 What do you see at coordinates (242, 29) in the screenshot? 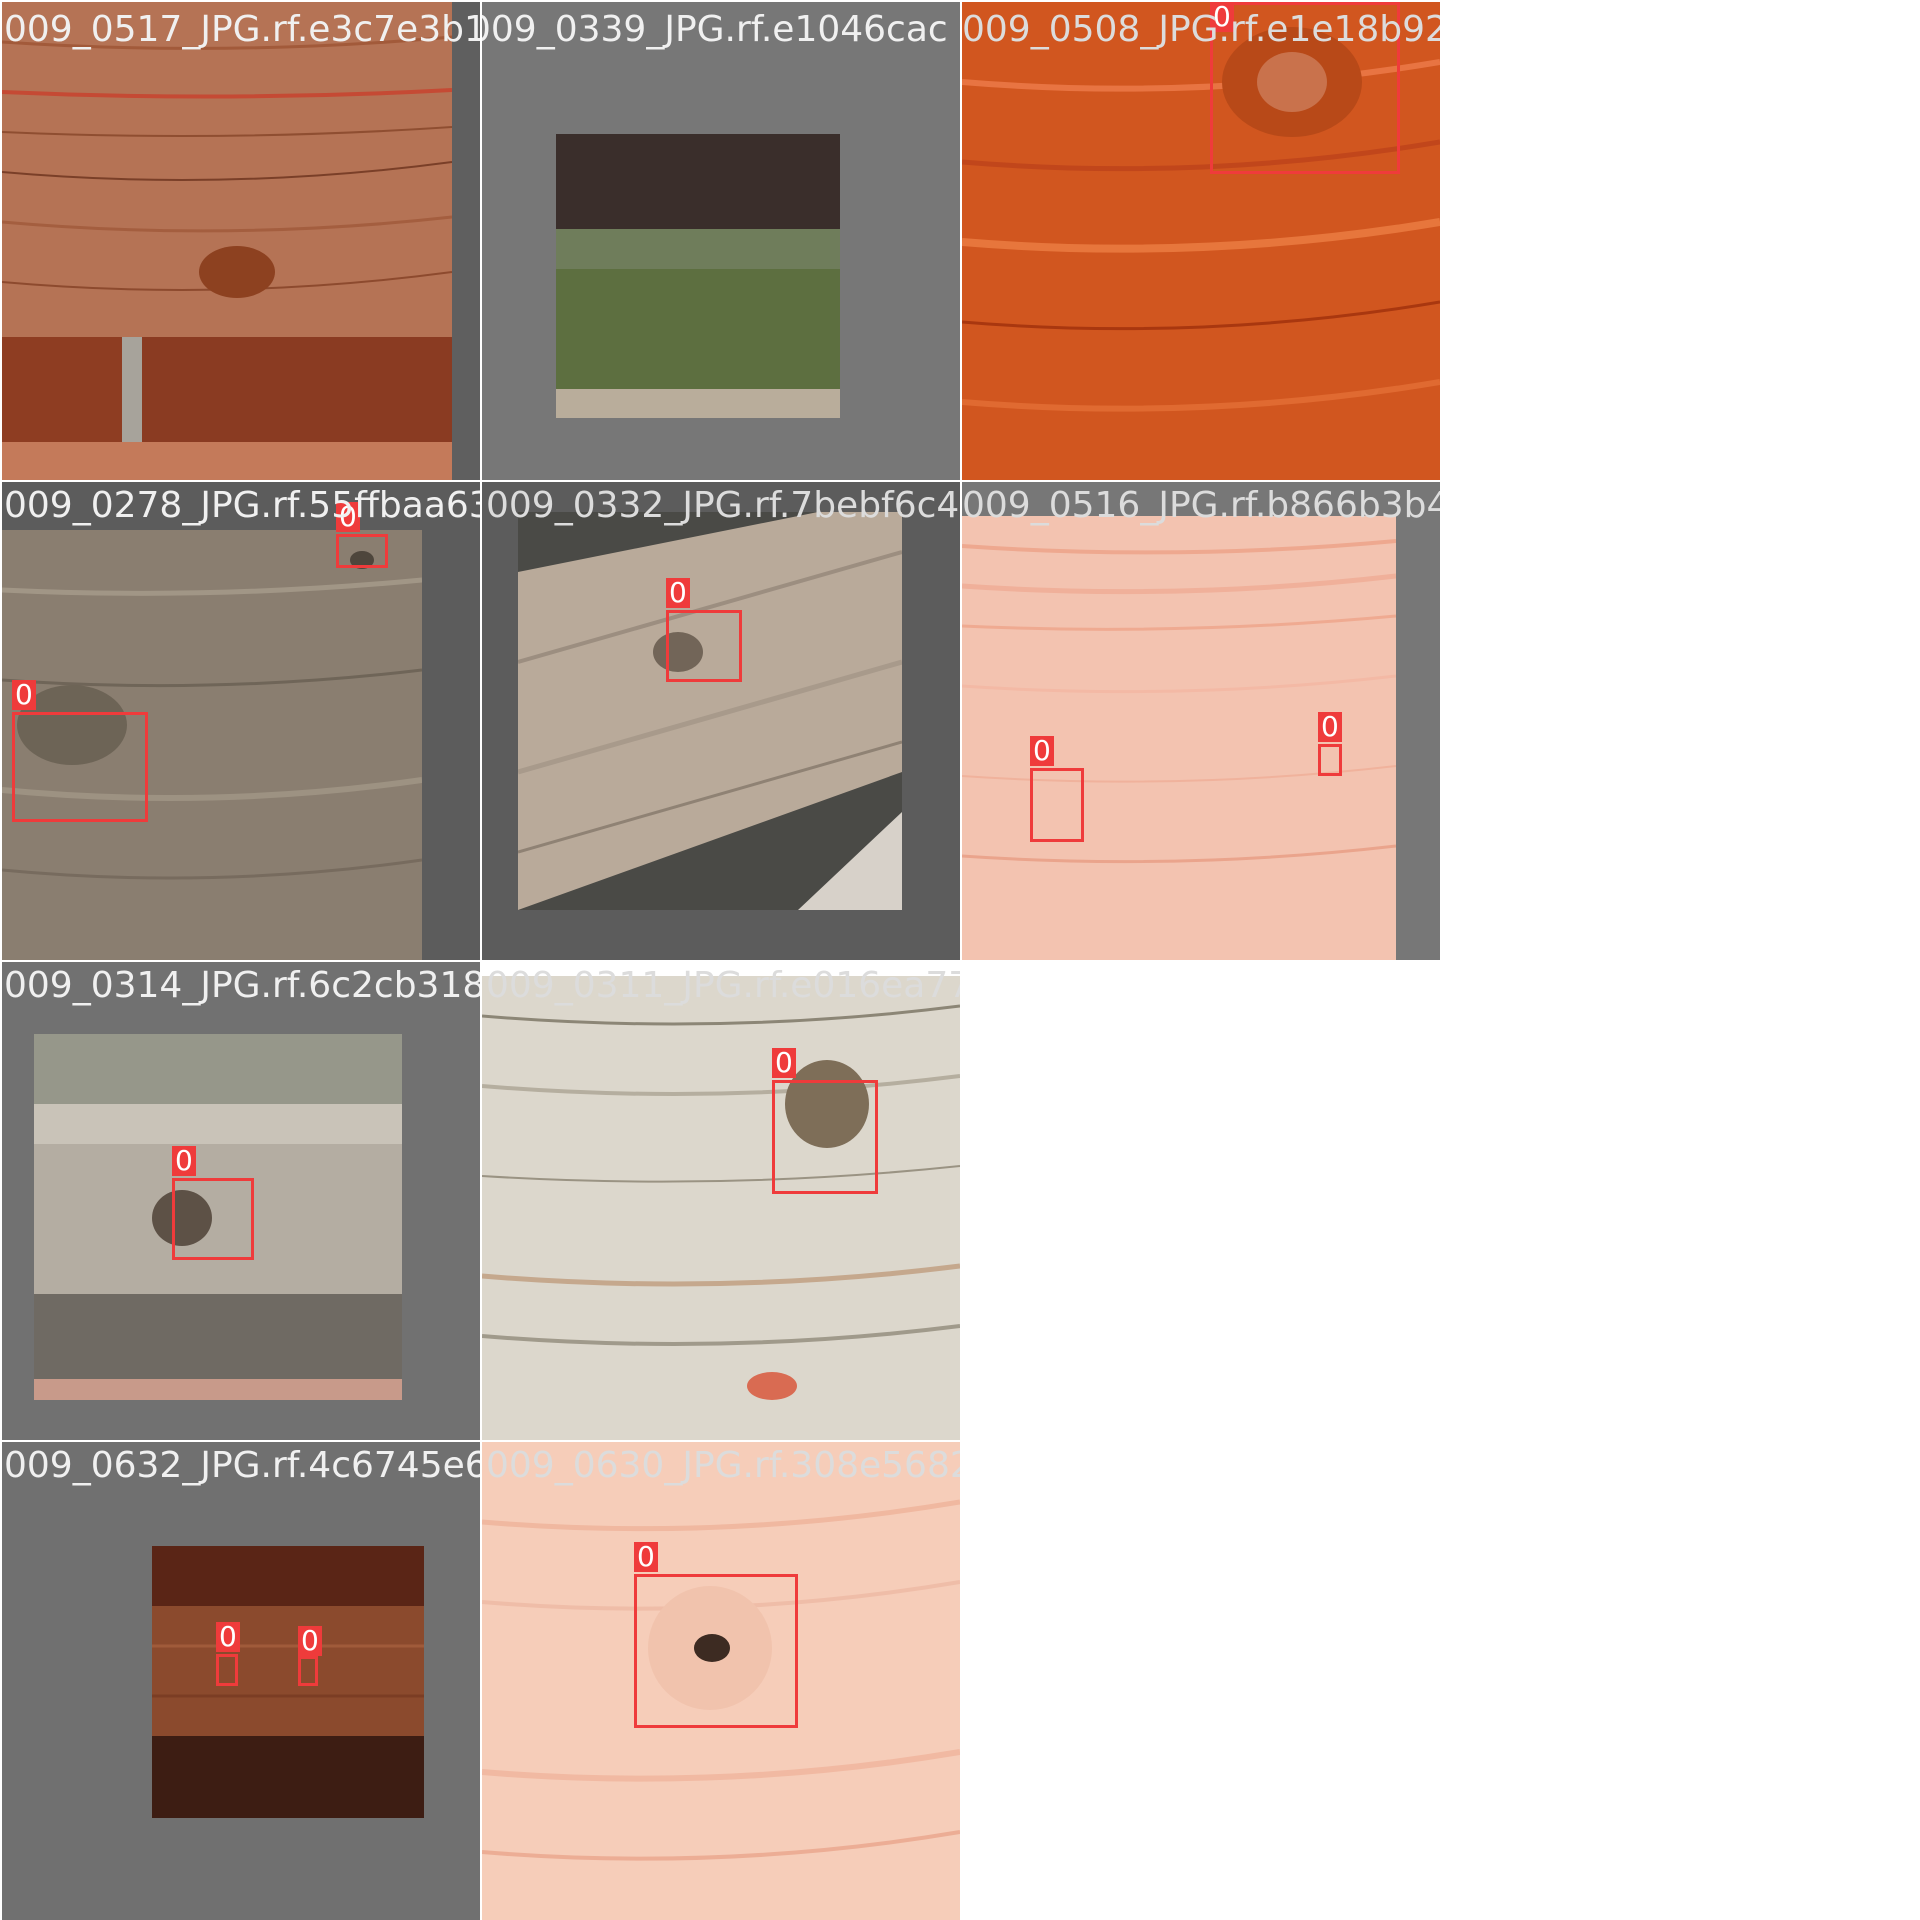
I see `tile-caption: 009_0517_JPG.rf.e3c7e3b10` at bounding box center [242, 29].